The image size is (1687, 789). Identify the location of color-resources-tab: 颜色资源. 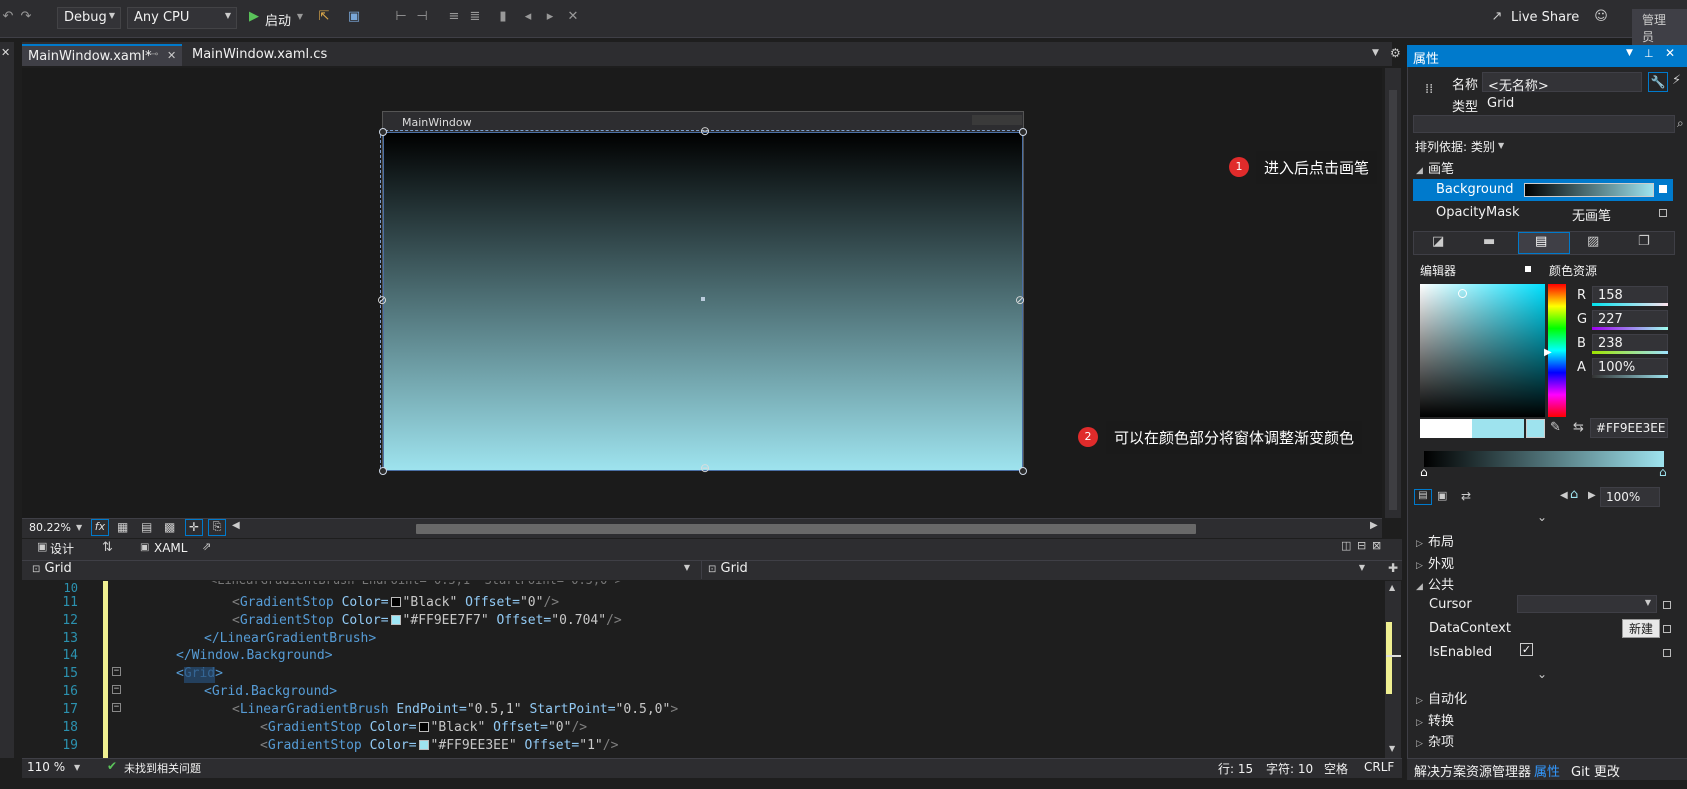
(1573, 270).